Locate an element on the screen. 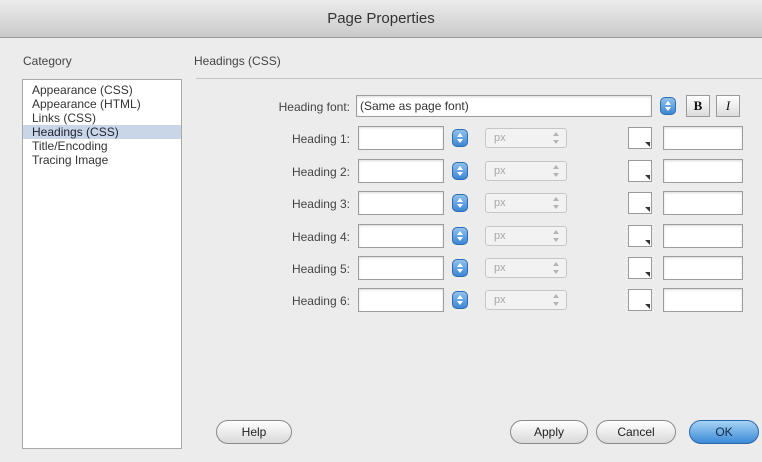 This screenshot has height=462, width=762. heading-font-stepper is located at coordinates (668, 106).